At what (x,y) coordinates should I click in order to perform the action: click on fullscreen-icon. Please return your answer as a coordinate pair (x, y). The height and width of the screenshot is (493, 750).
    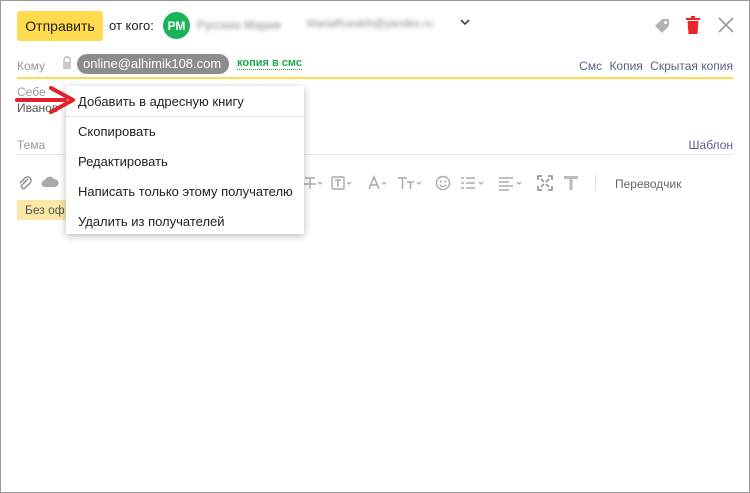
    Looking at the image, I should click on (545, 184).